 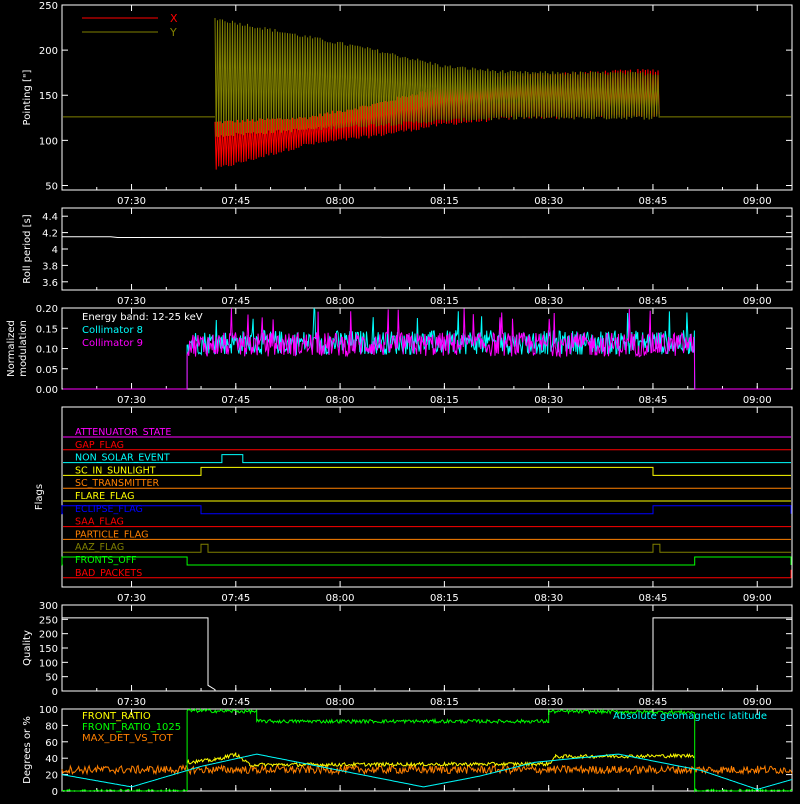 What do you see at coordinates (174, 18) in the screenshot?
I see `legend-label-x: X` at bounding box center [174, 18].